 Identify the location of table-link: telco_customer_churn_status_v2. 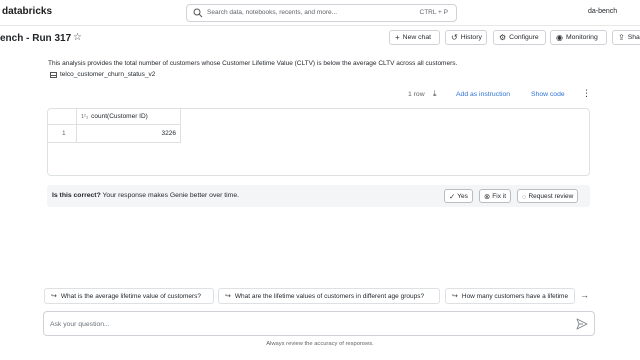
(102, 74).